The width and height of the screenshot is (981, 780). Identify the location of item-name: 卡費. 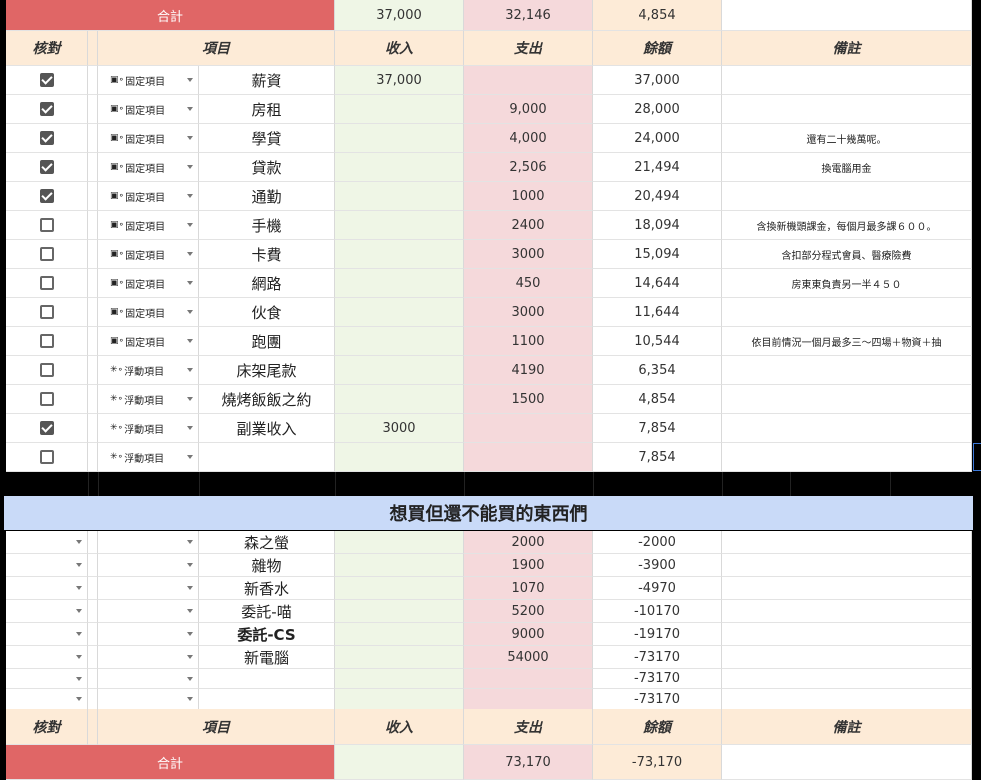
(267, 254).